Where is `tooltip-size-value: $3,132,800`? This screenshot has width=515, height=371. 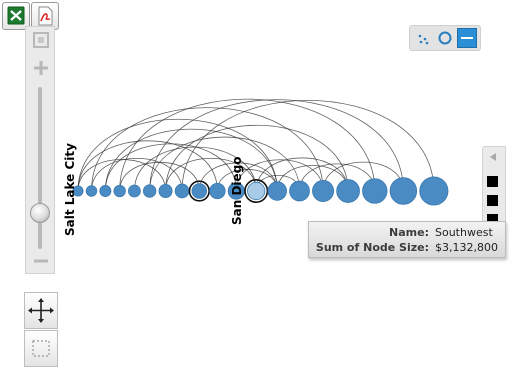
tooltip-size-value: $3,132,800 is located at coordinates (466, 247).